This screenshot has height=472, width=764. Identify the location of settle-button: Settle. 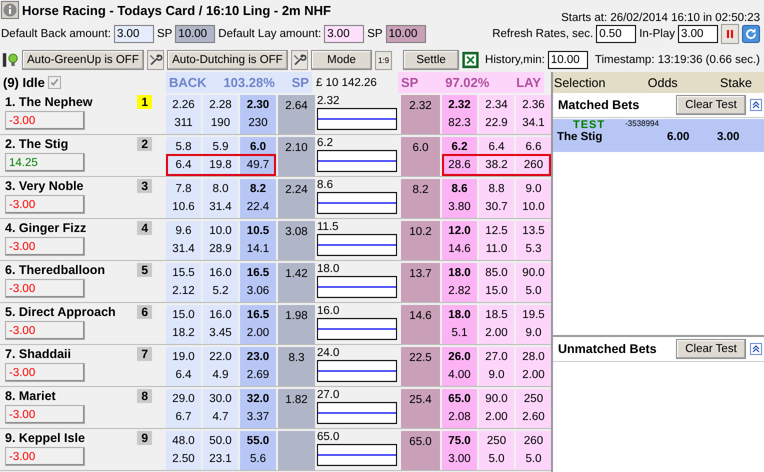
(431, 60).